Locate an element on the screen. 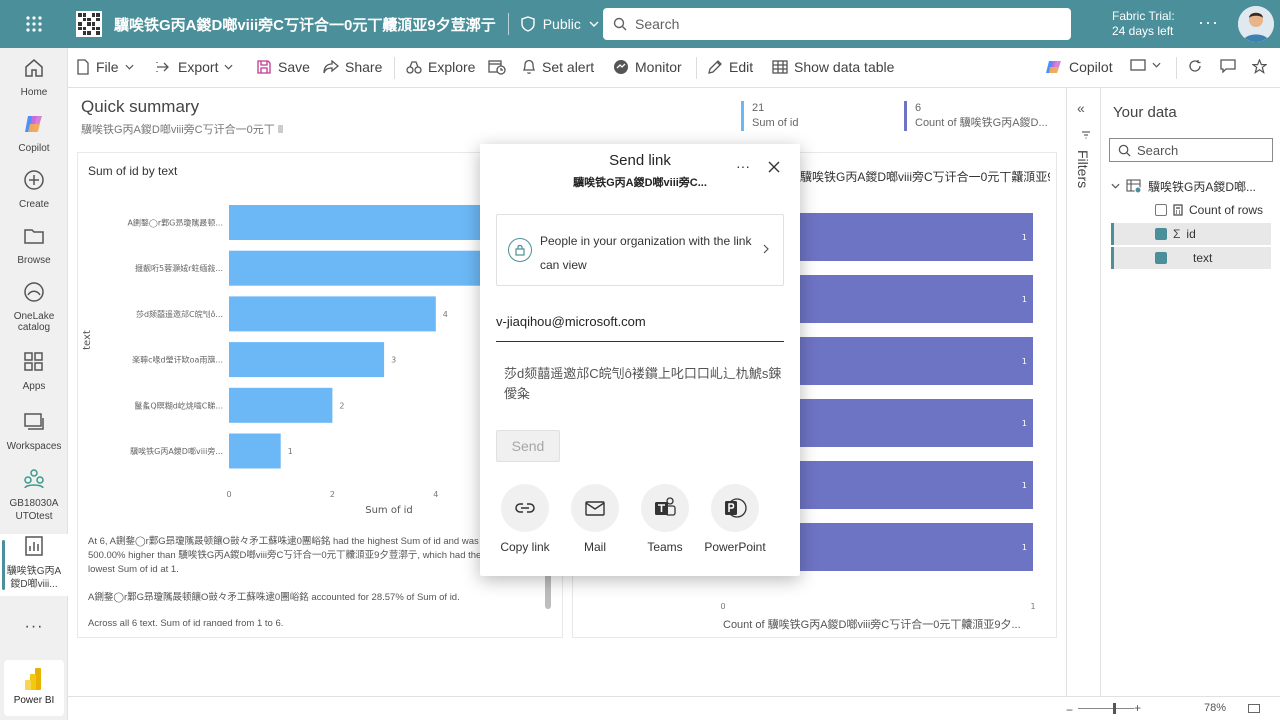 The image size is (1280, 720). nav-onelake: OneLake catalog is located at coordinates (34, 306).